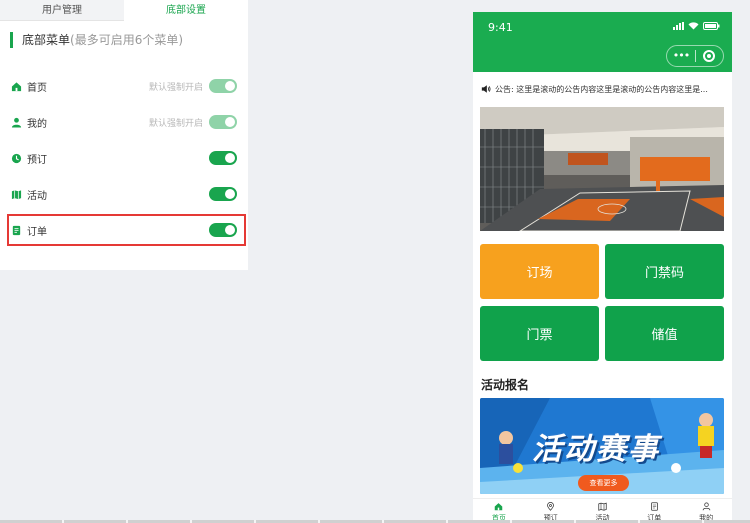  I want to click on activity-section-title: 活动报名, so click(505, 385).